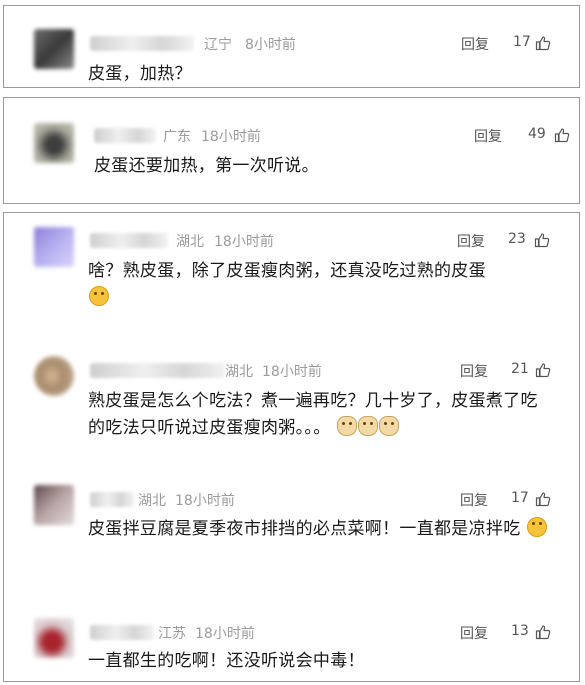 Image resolution: width=585 pixels, height=685 pixels. What do you see at coordinates (270, 45) in the screenshot?
I see `comment-time: 8小时前` at bounding box center [270, 45].